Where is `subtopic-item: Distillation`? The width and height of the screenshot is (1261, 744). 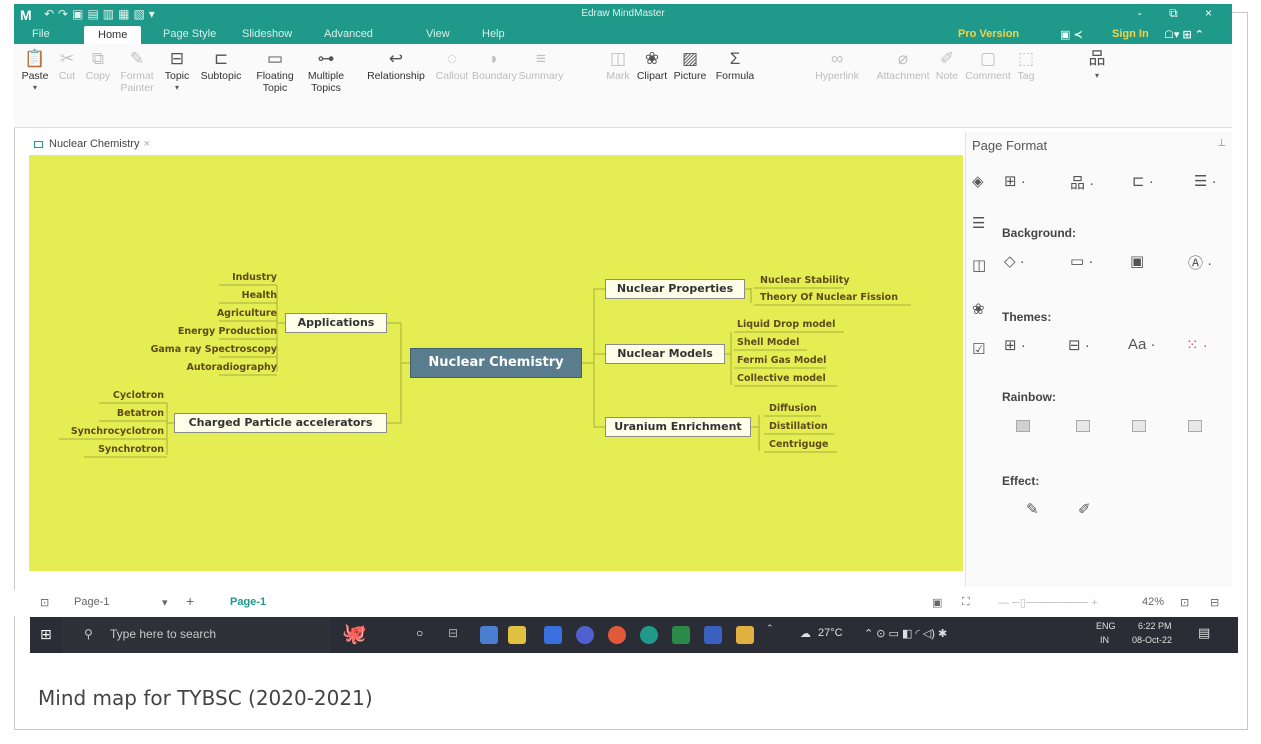
subtopic-item: Distillation is located at coordinates (798, 426).